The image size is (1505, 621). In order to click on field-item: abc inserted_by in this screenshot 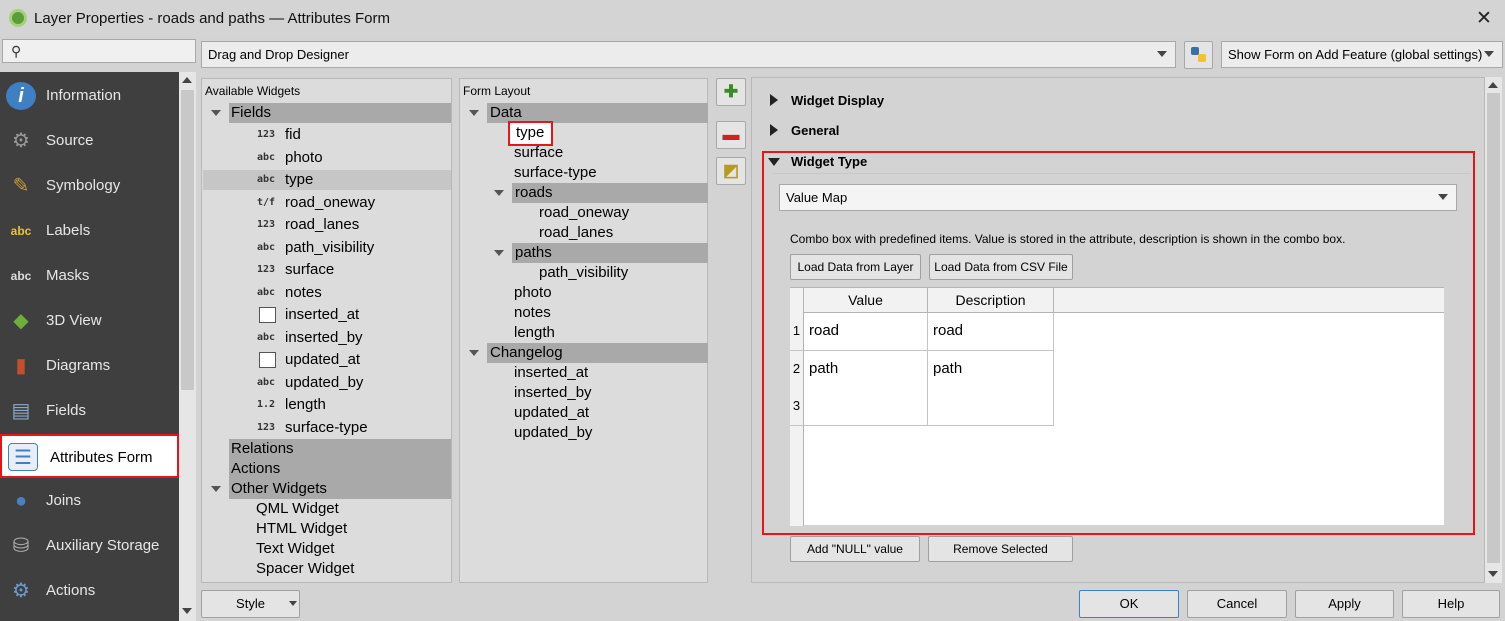, I will do `click(327, 338)`.